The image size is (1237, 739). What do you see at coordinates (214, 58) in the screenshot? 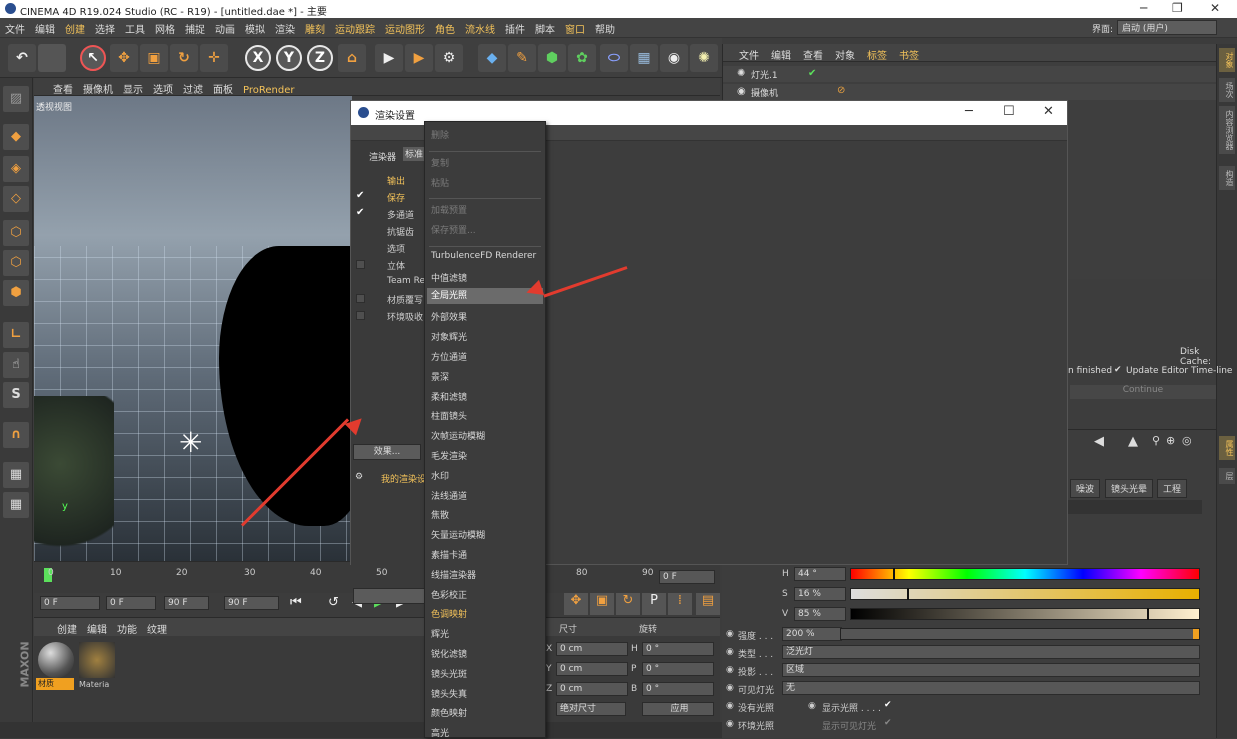
I see `recent-tool-icon: ✛` at bounding box center [214, 58].